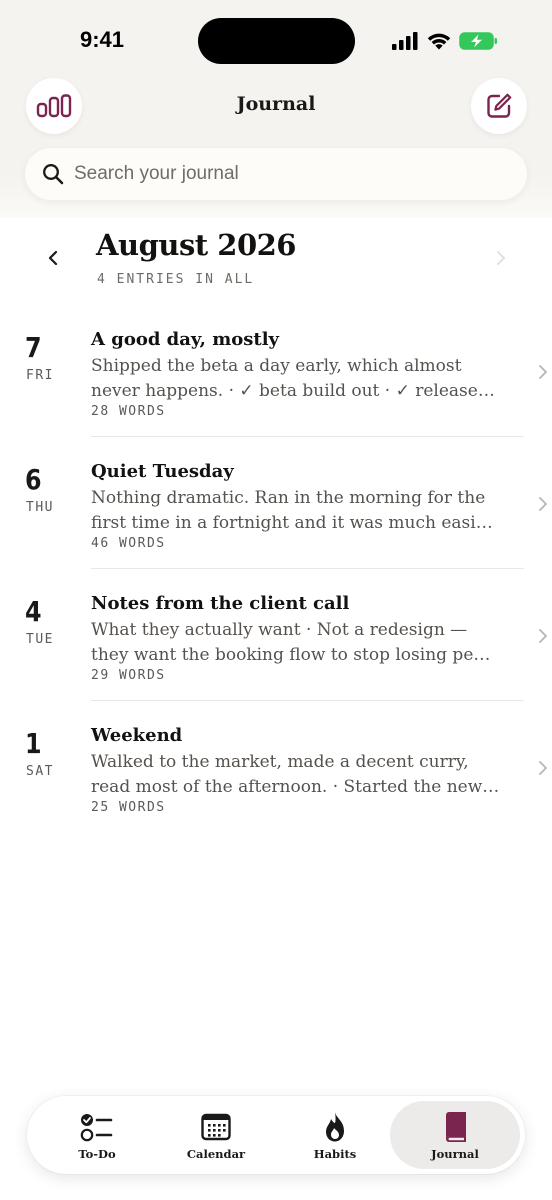  Describe the element at coordinates (96, 1128) in the screenshot. I see `checklist-icon` at that location.